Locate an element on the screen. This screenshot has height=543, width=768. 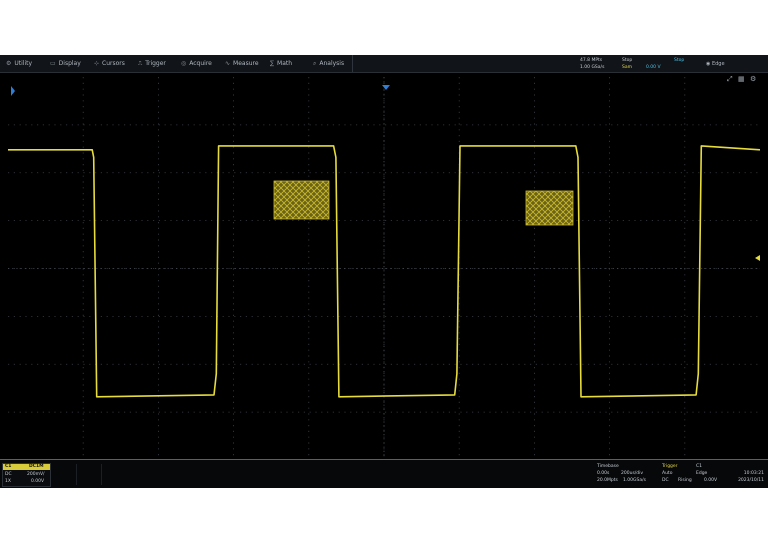
trigger-mode: Auto is located at coordinates (667, 473).